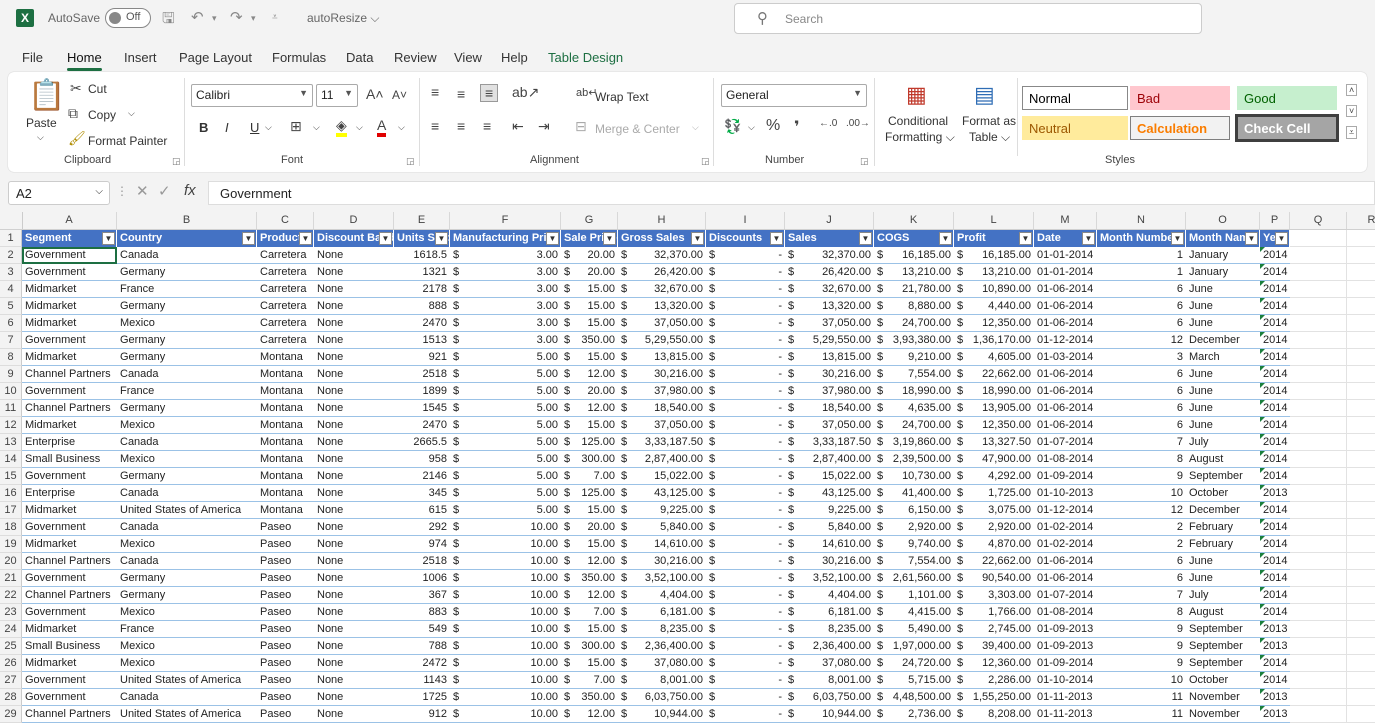 Image resolution: width=1375 pixels, height=728 pixels. Describe the element at coordinates (1141, 220) in the screenshot. I see `column-header-n: N` at that location.